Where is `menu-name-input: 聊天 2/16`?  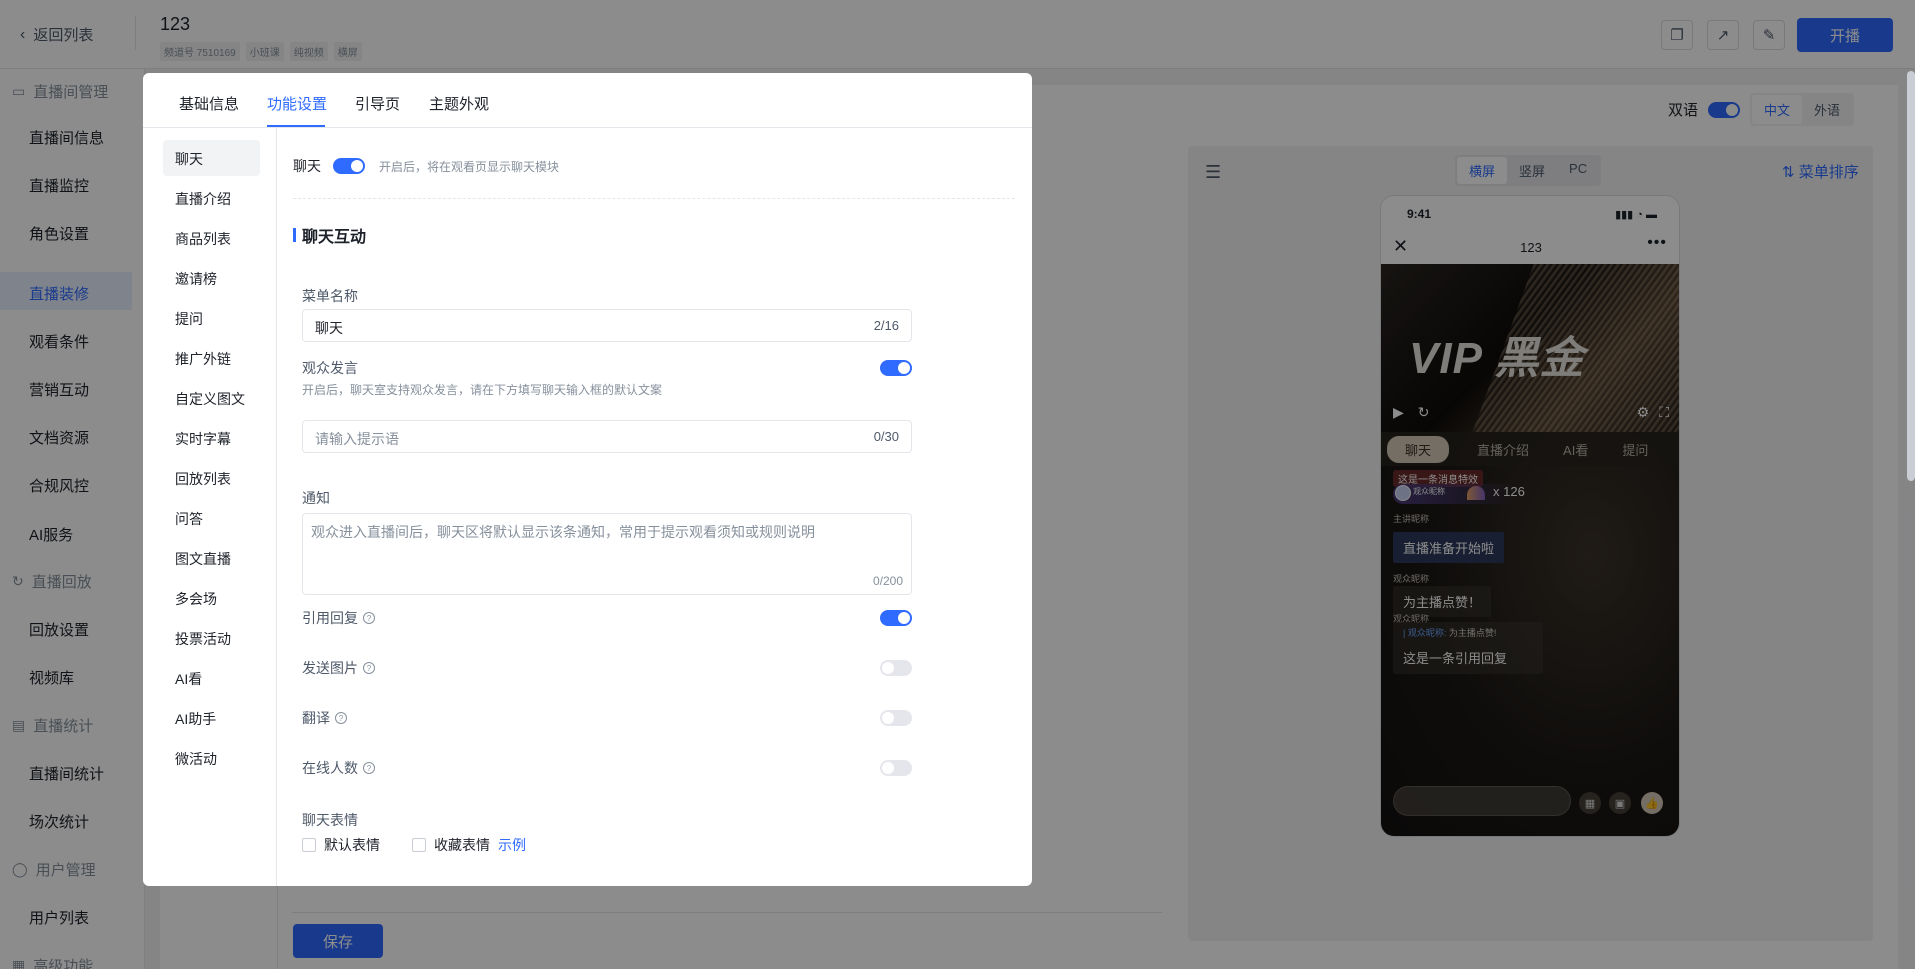 menu-name-input: 聊天 2/16 is located at coordinates (607, 325).